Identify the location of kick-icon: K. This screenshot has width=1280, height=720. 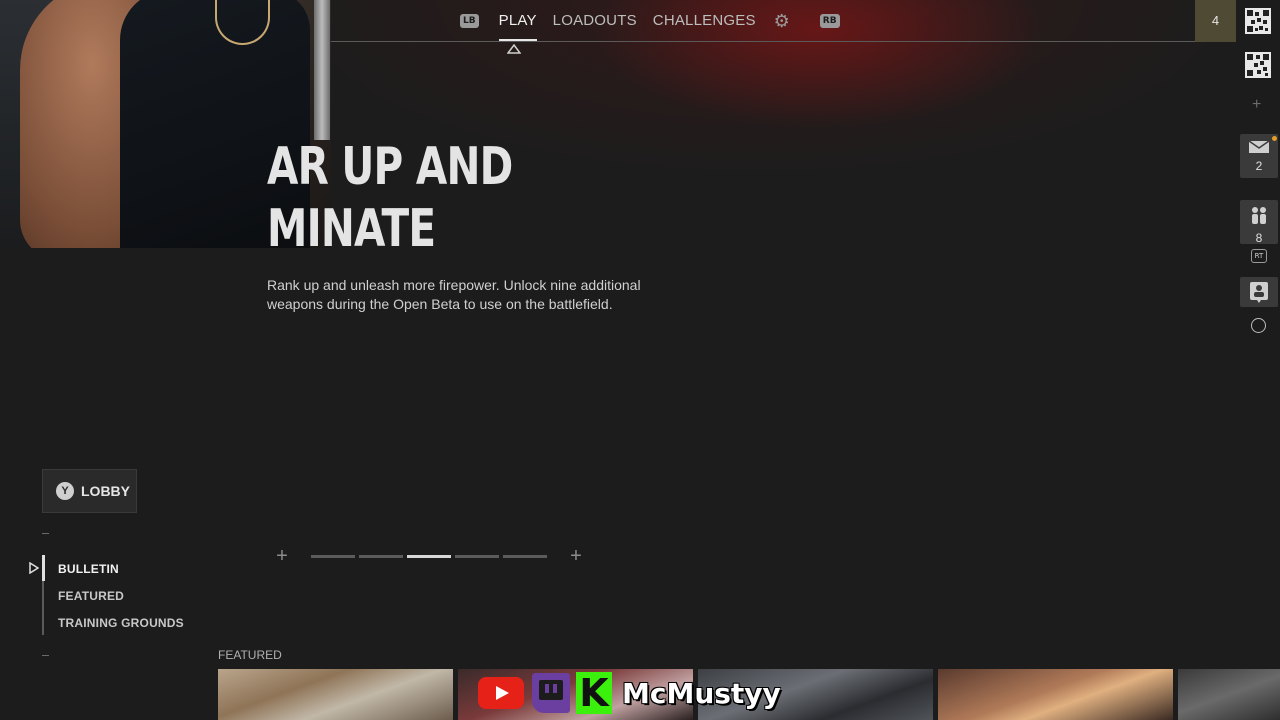
(594, 693).